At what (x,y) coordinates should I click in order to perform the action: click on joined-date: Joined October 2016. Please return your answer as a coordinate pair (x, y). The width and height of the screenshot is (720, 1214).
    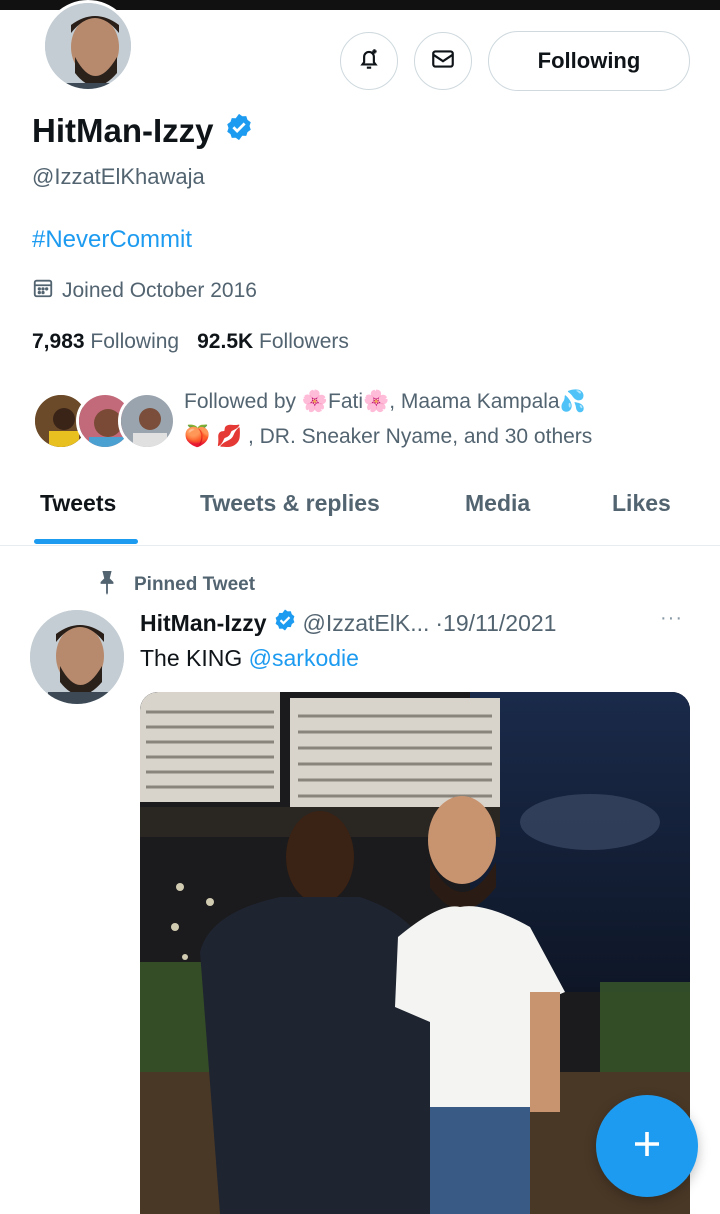
    Looking at the image, I should click on (144, 291).